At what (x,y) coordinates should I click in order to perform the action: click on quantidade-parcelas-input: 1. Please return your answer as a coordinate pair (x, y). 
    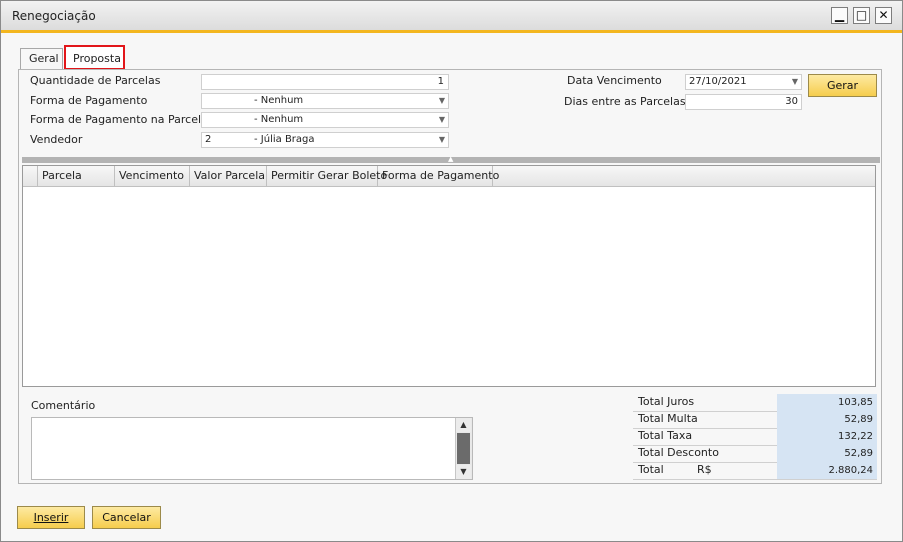
    Looking at the image, I should click on (325, 82).